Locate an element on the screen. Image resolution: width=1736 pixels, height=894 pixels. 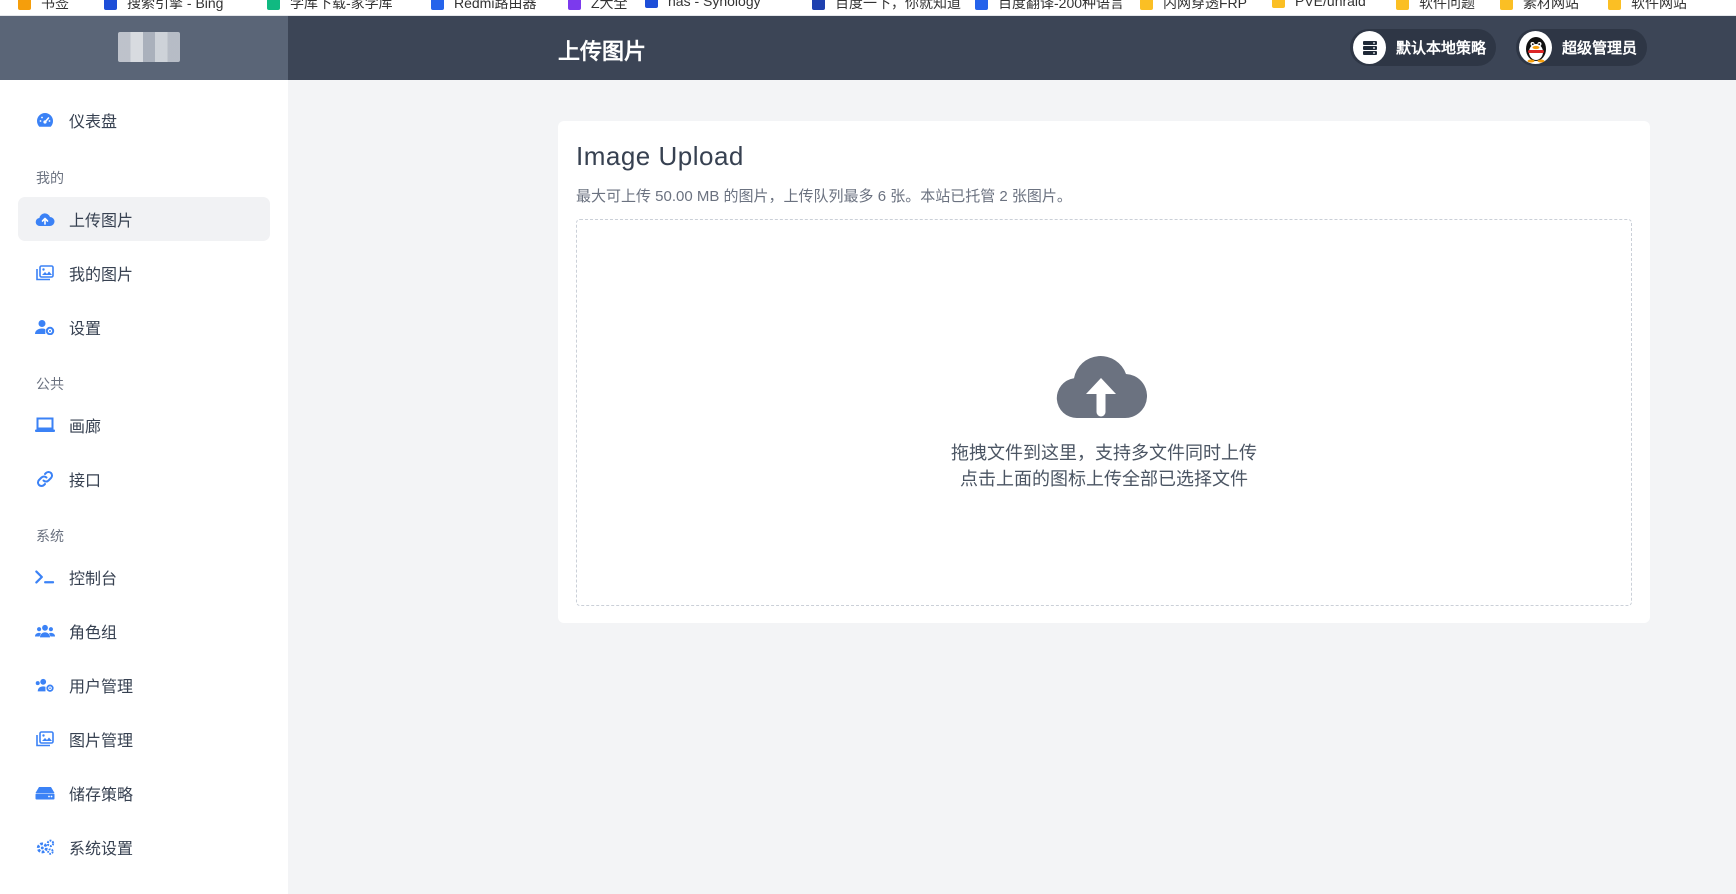
sidebar-item-label: 图片管理 is located at coordinates (101, 741).